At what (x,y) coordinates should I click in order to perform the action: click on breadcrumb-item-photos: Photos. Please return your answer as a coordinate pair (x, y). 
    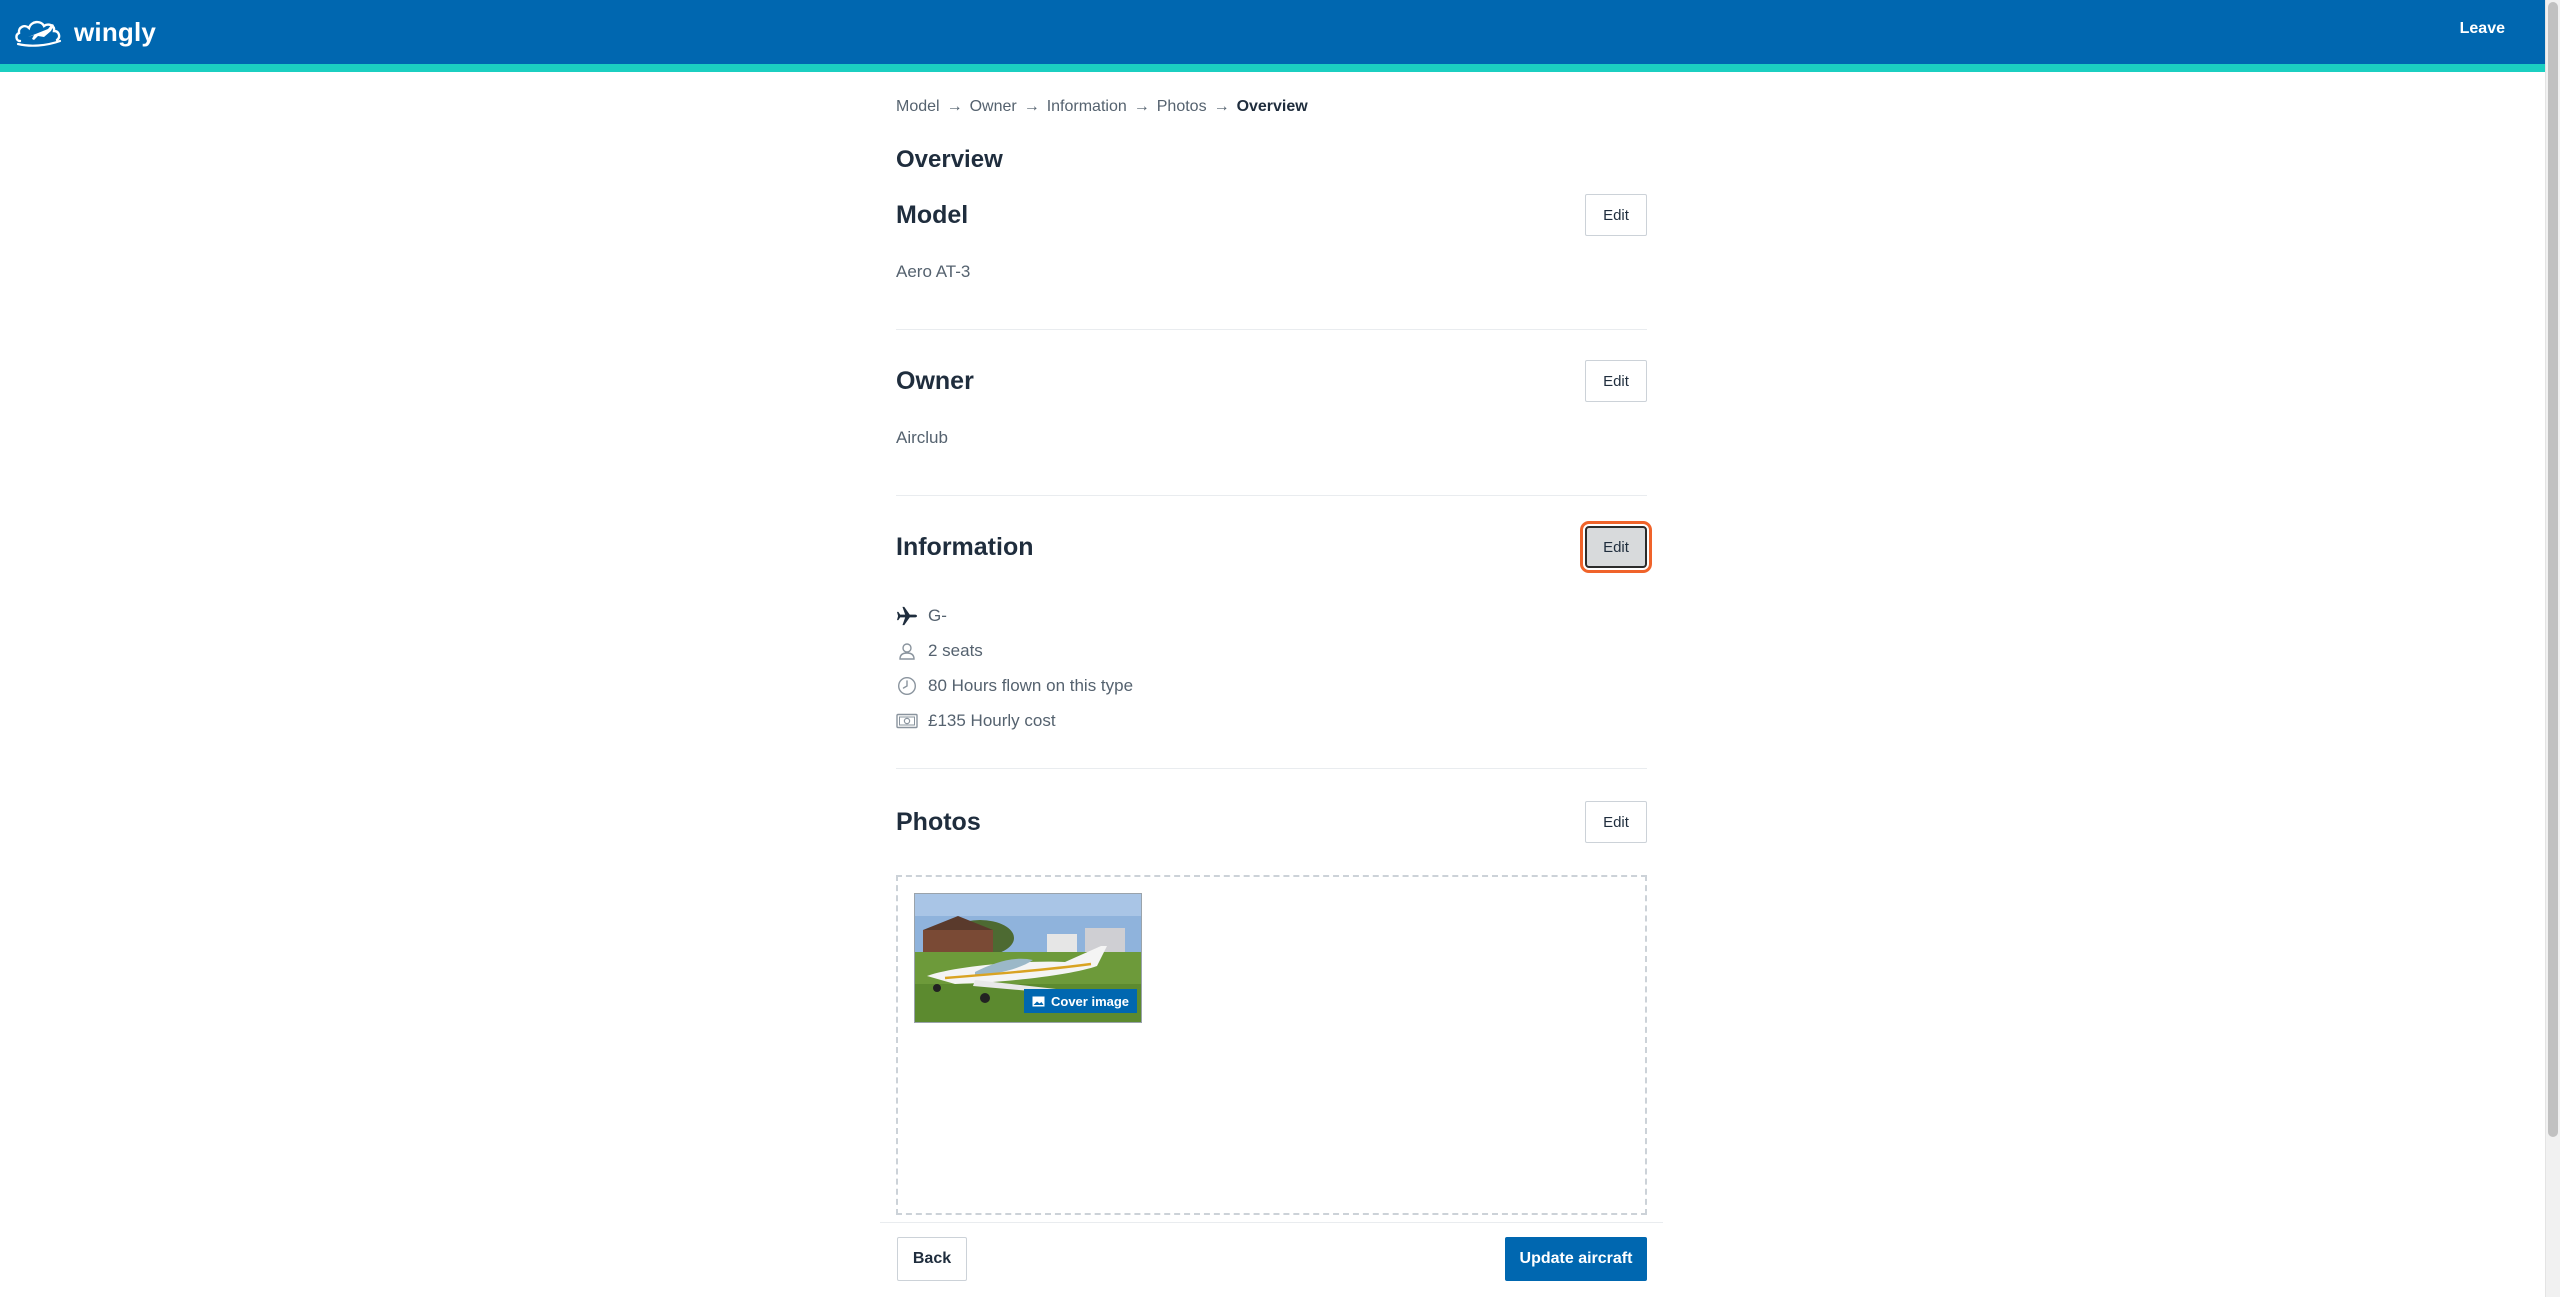
    Looking at the image, I should click on (1182, 107).